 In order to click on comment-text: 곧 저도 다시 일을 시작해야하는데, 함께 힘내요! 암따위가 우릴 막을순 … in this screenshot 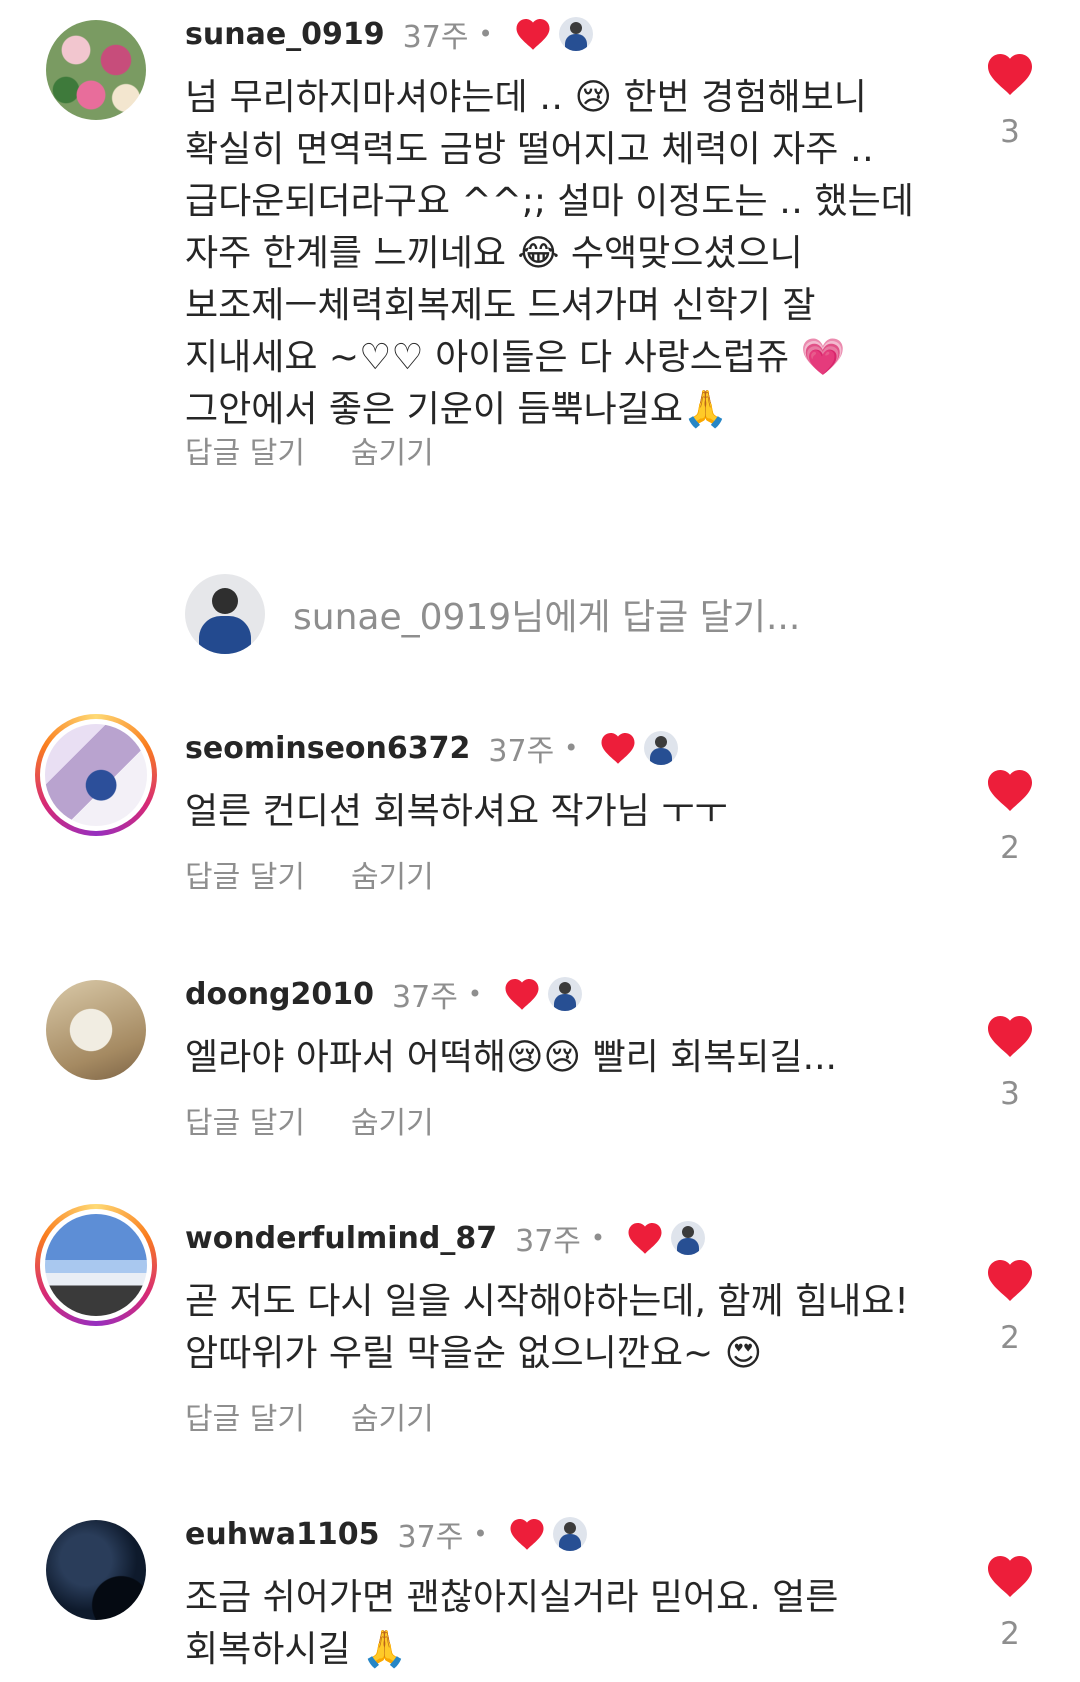, I will do `click(547, 1327)`.